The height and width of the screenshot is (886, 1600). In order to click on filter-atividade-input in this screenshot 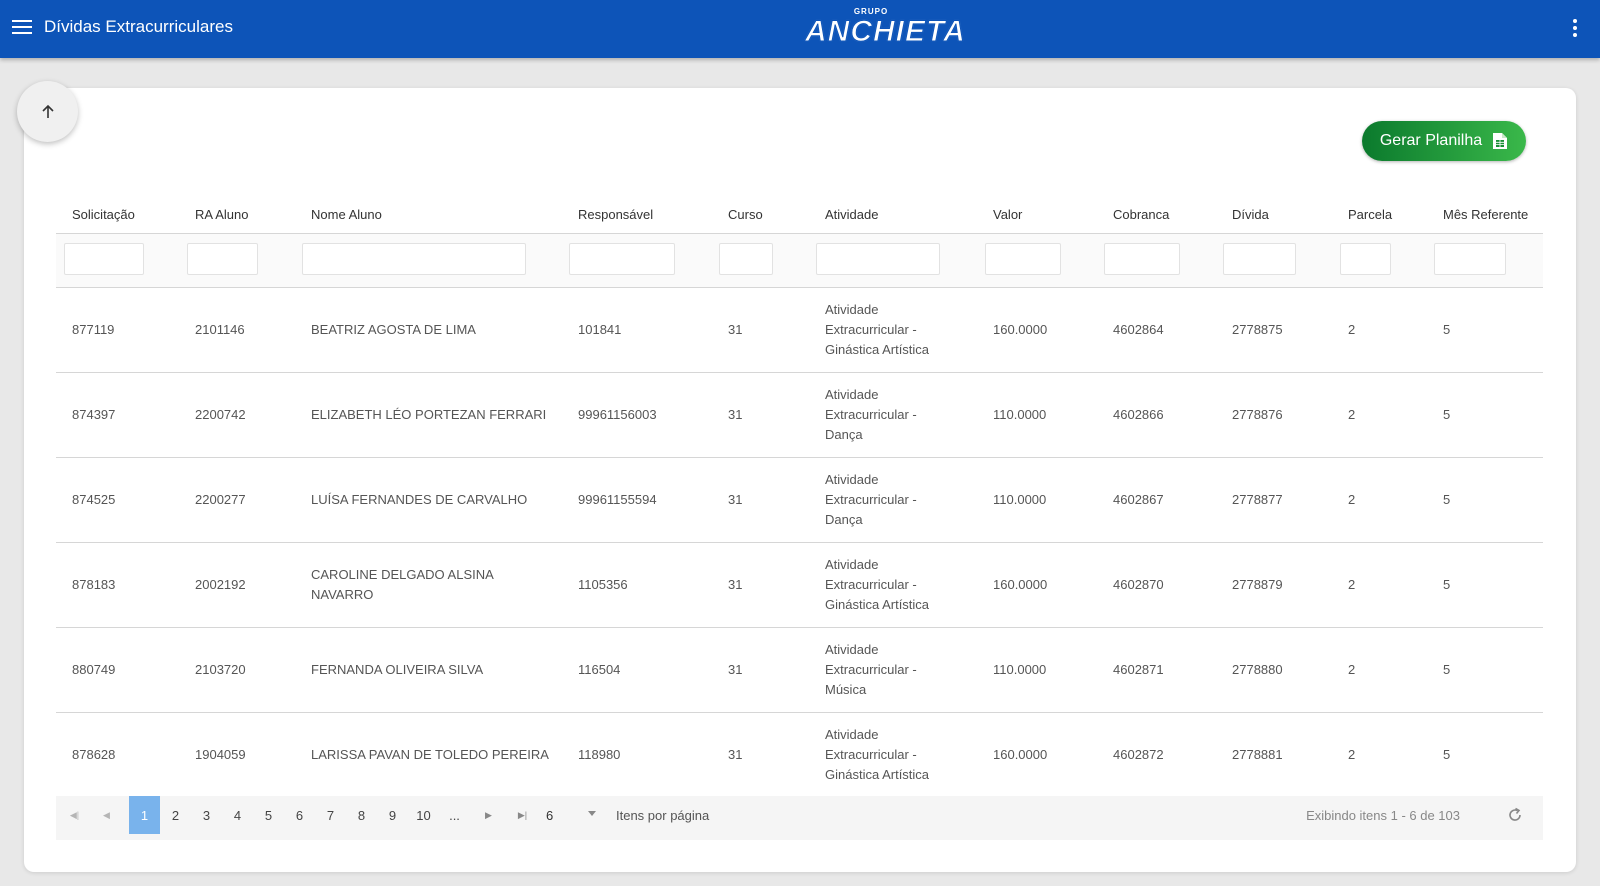, I will do `click(878, 259)`.